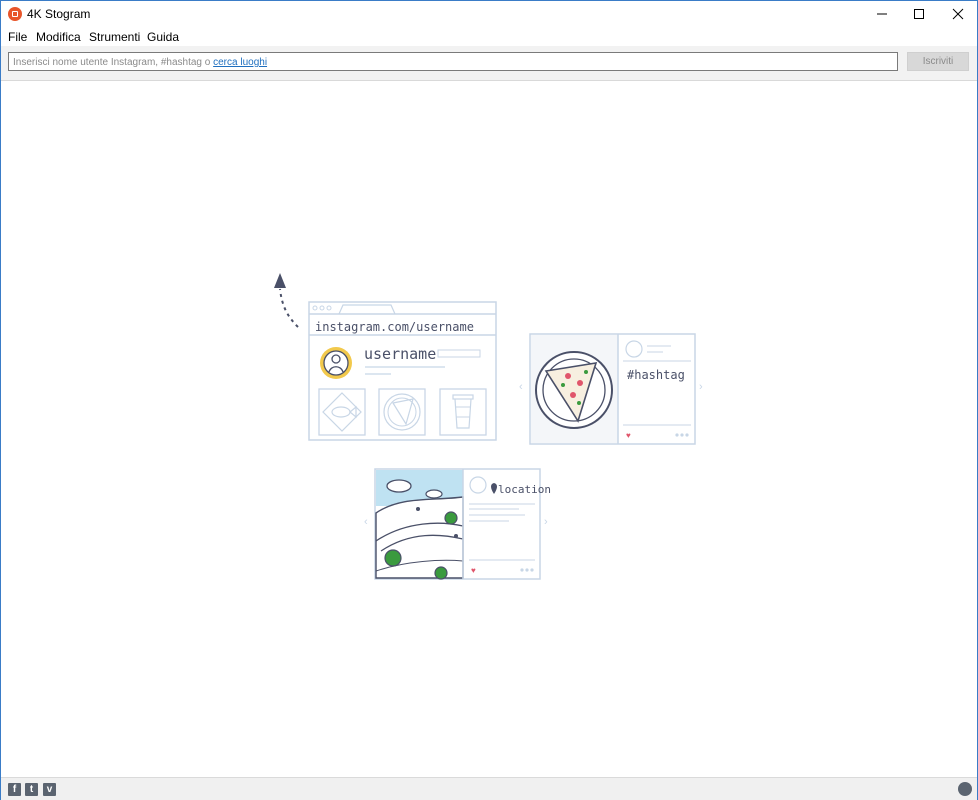  What do you see at coordinates (489, 36) in the screenshot?
I see `menu-bar: File Modifica Strumenti Guida` at bounding box center [489, 36].